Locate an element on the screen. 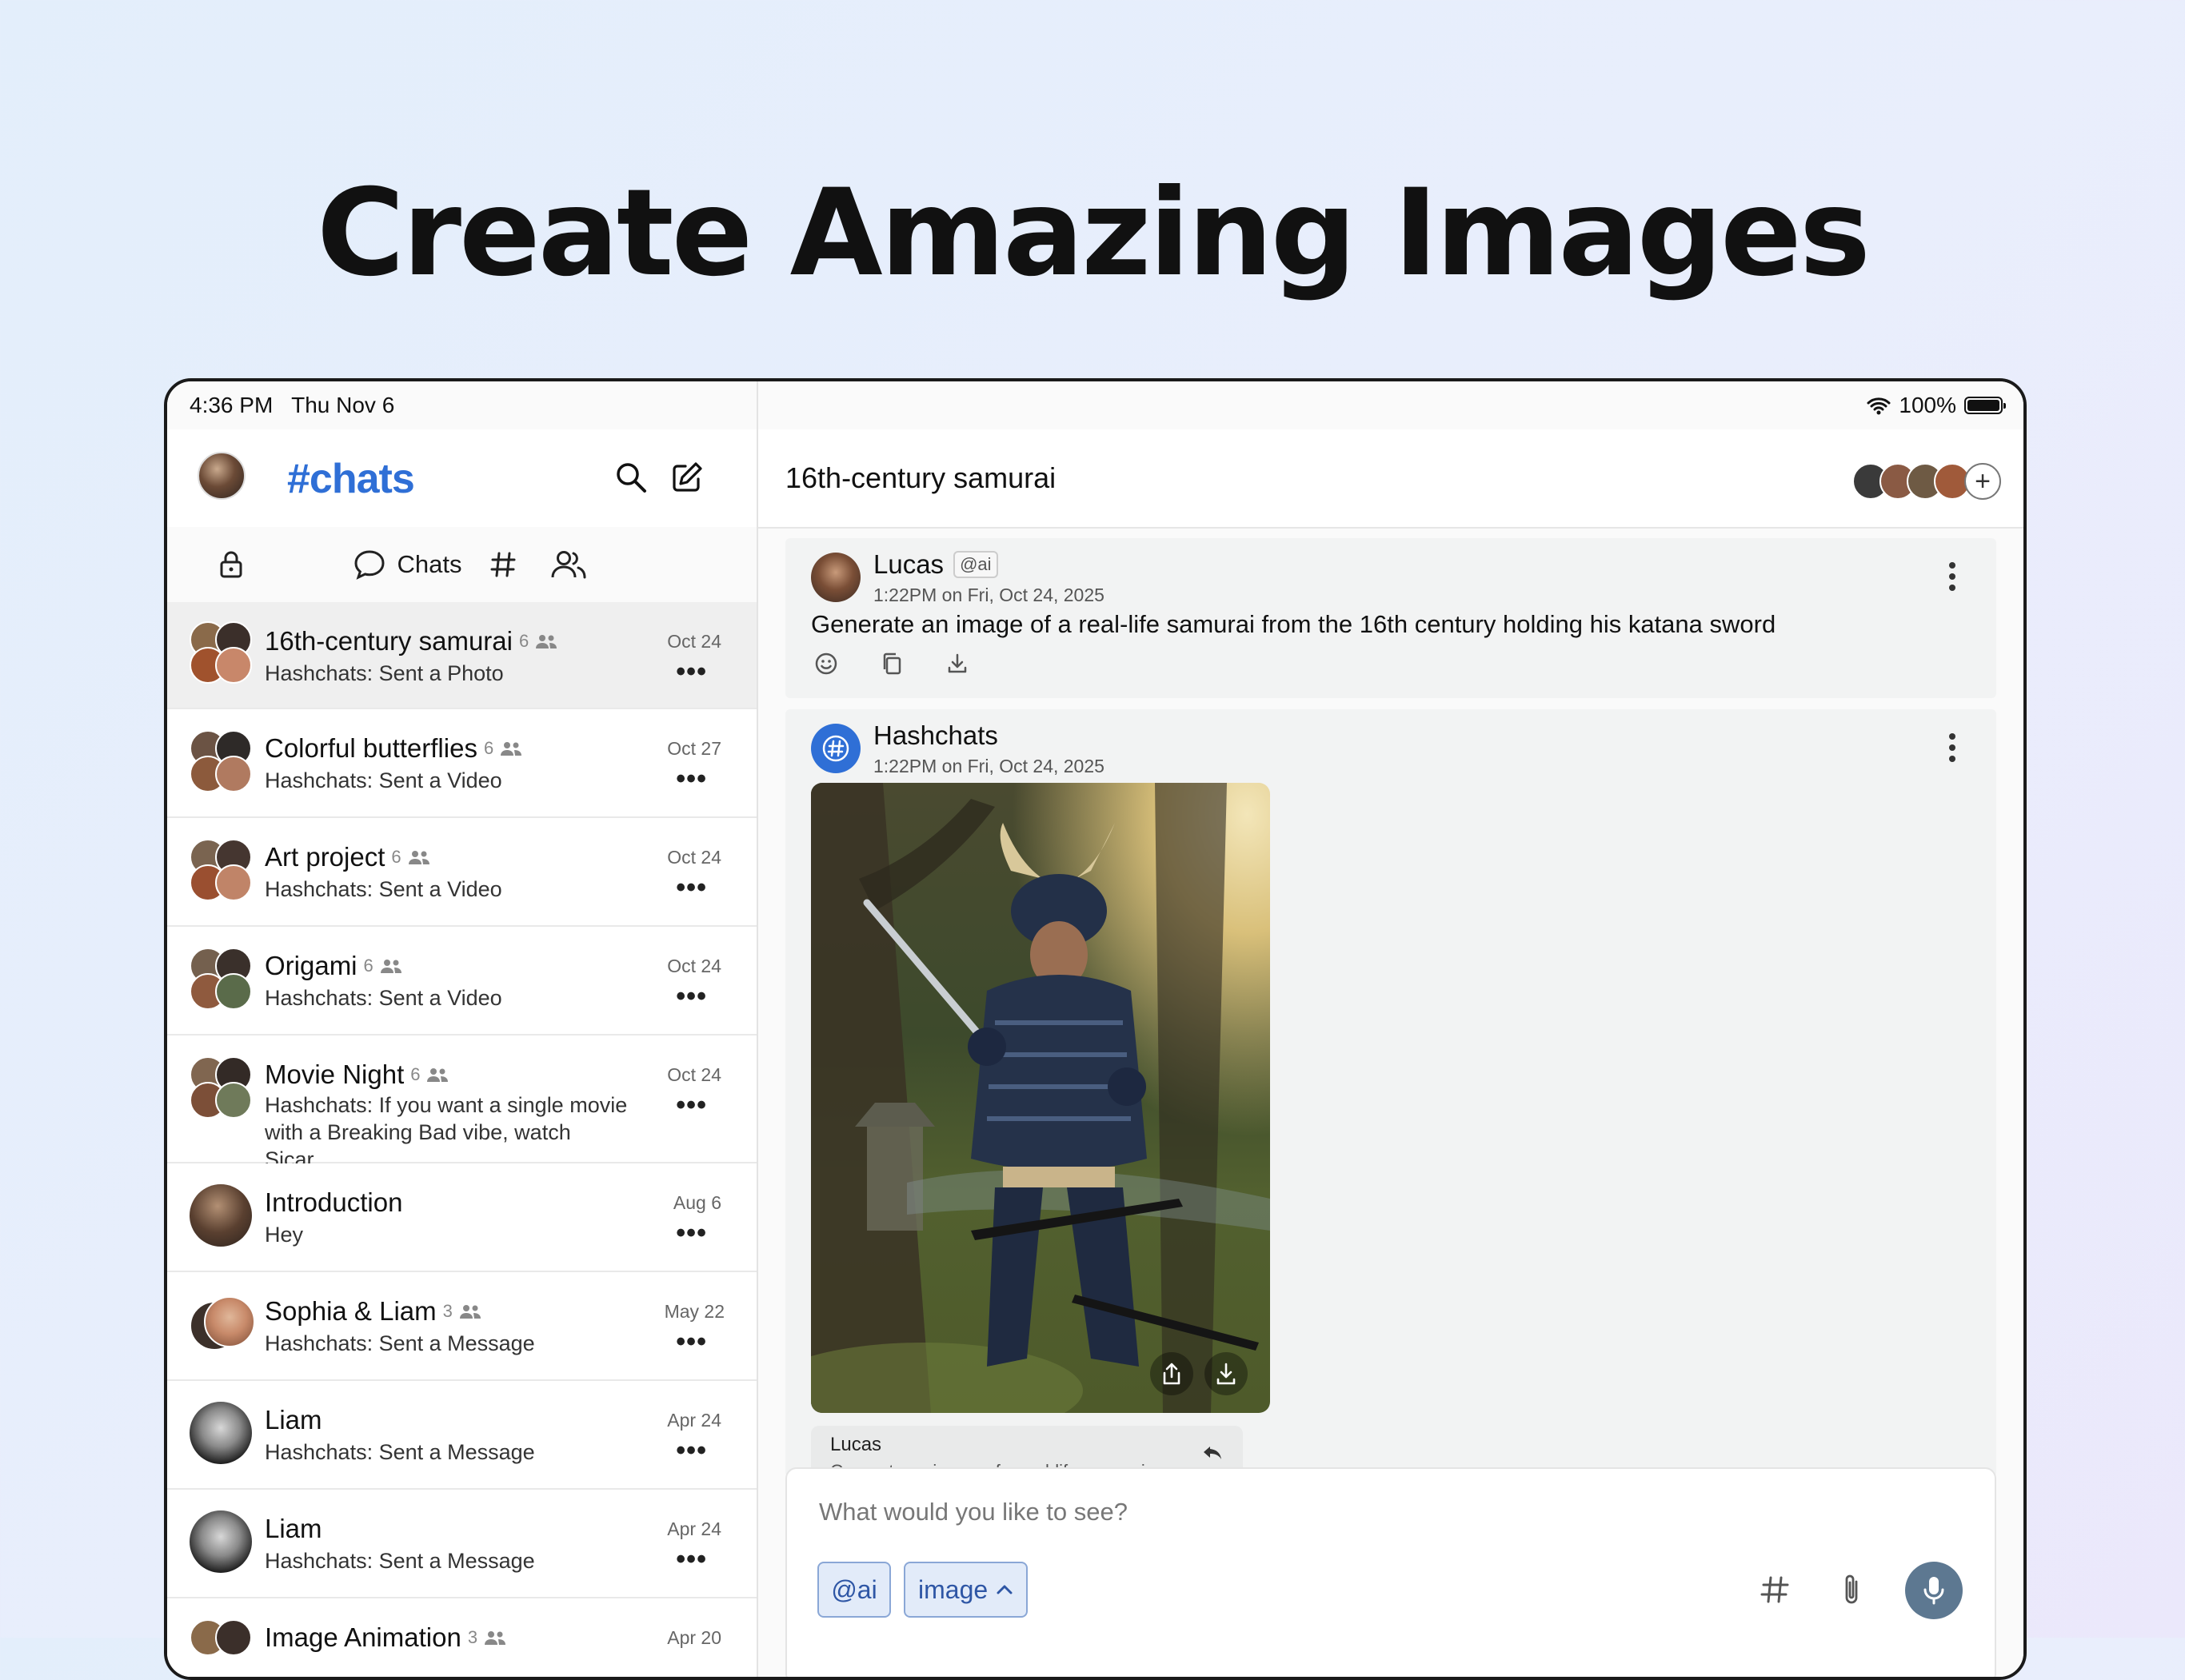  paperclip-icon is located at coordinates (1851, 1589).